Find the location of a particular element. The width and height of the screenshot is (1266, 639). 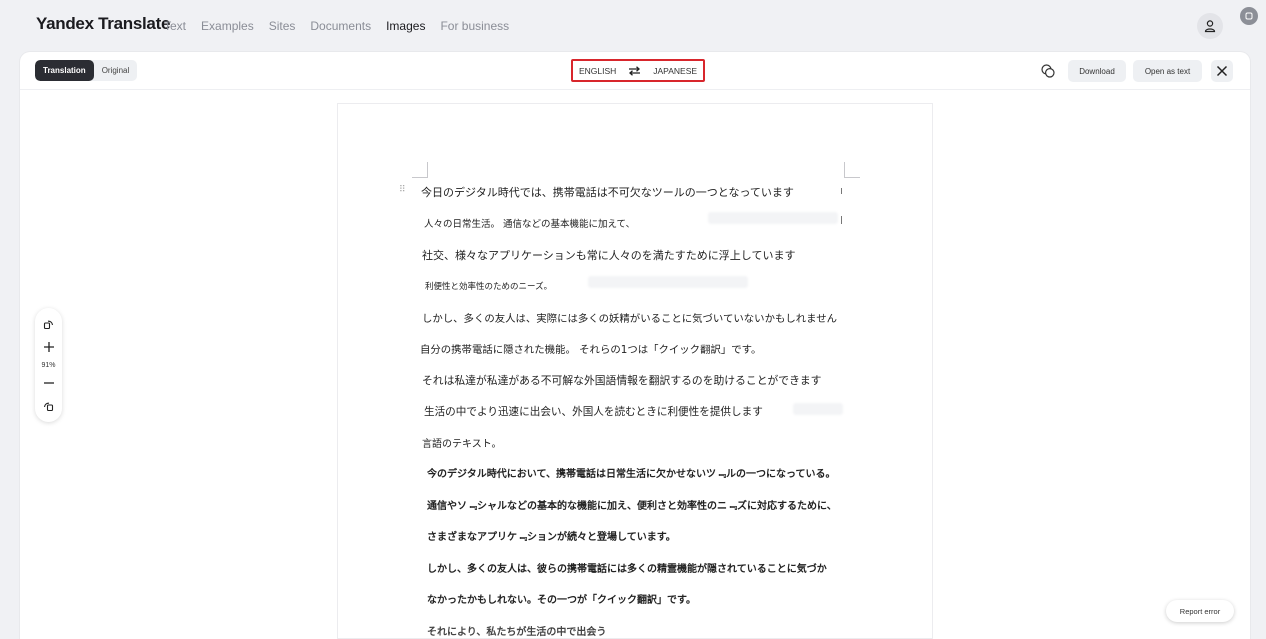

zoom-in-button is located at coordinates (49, 347).